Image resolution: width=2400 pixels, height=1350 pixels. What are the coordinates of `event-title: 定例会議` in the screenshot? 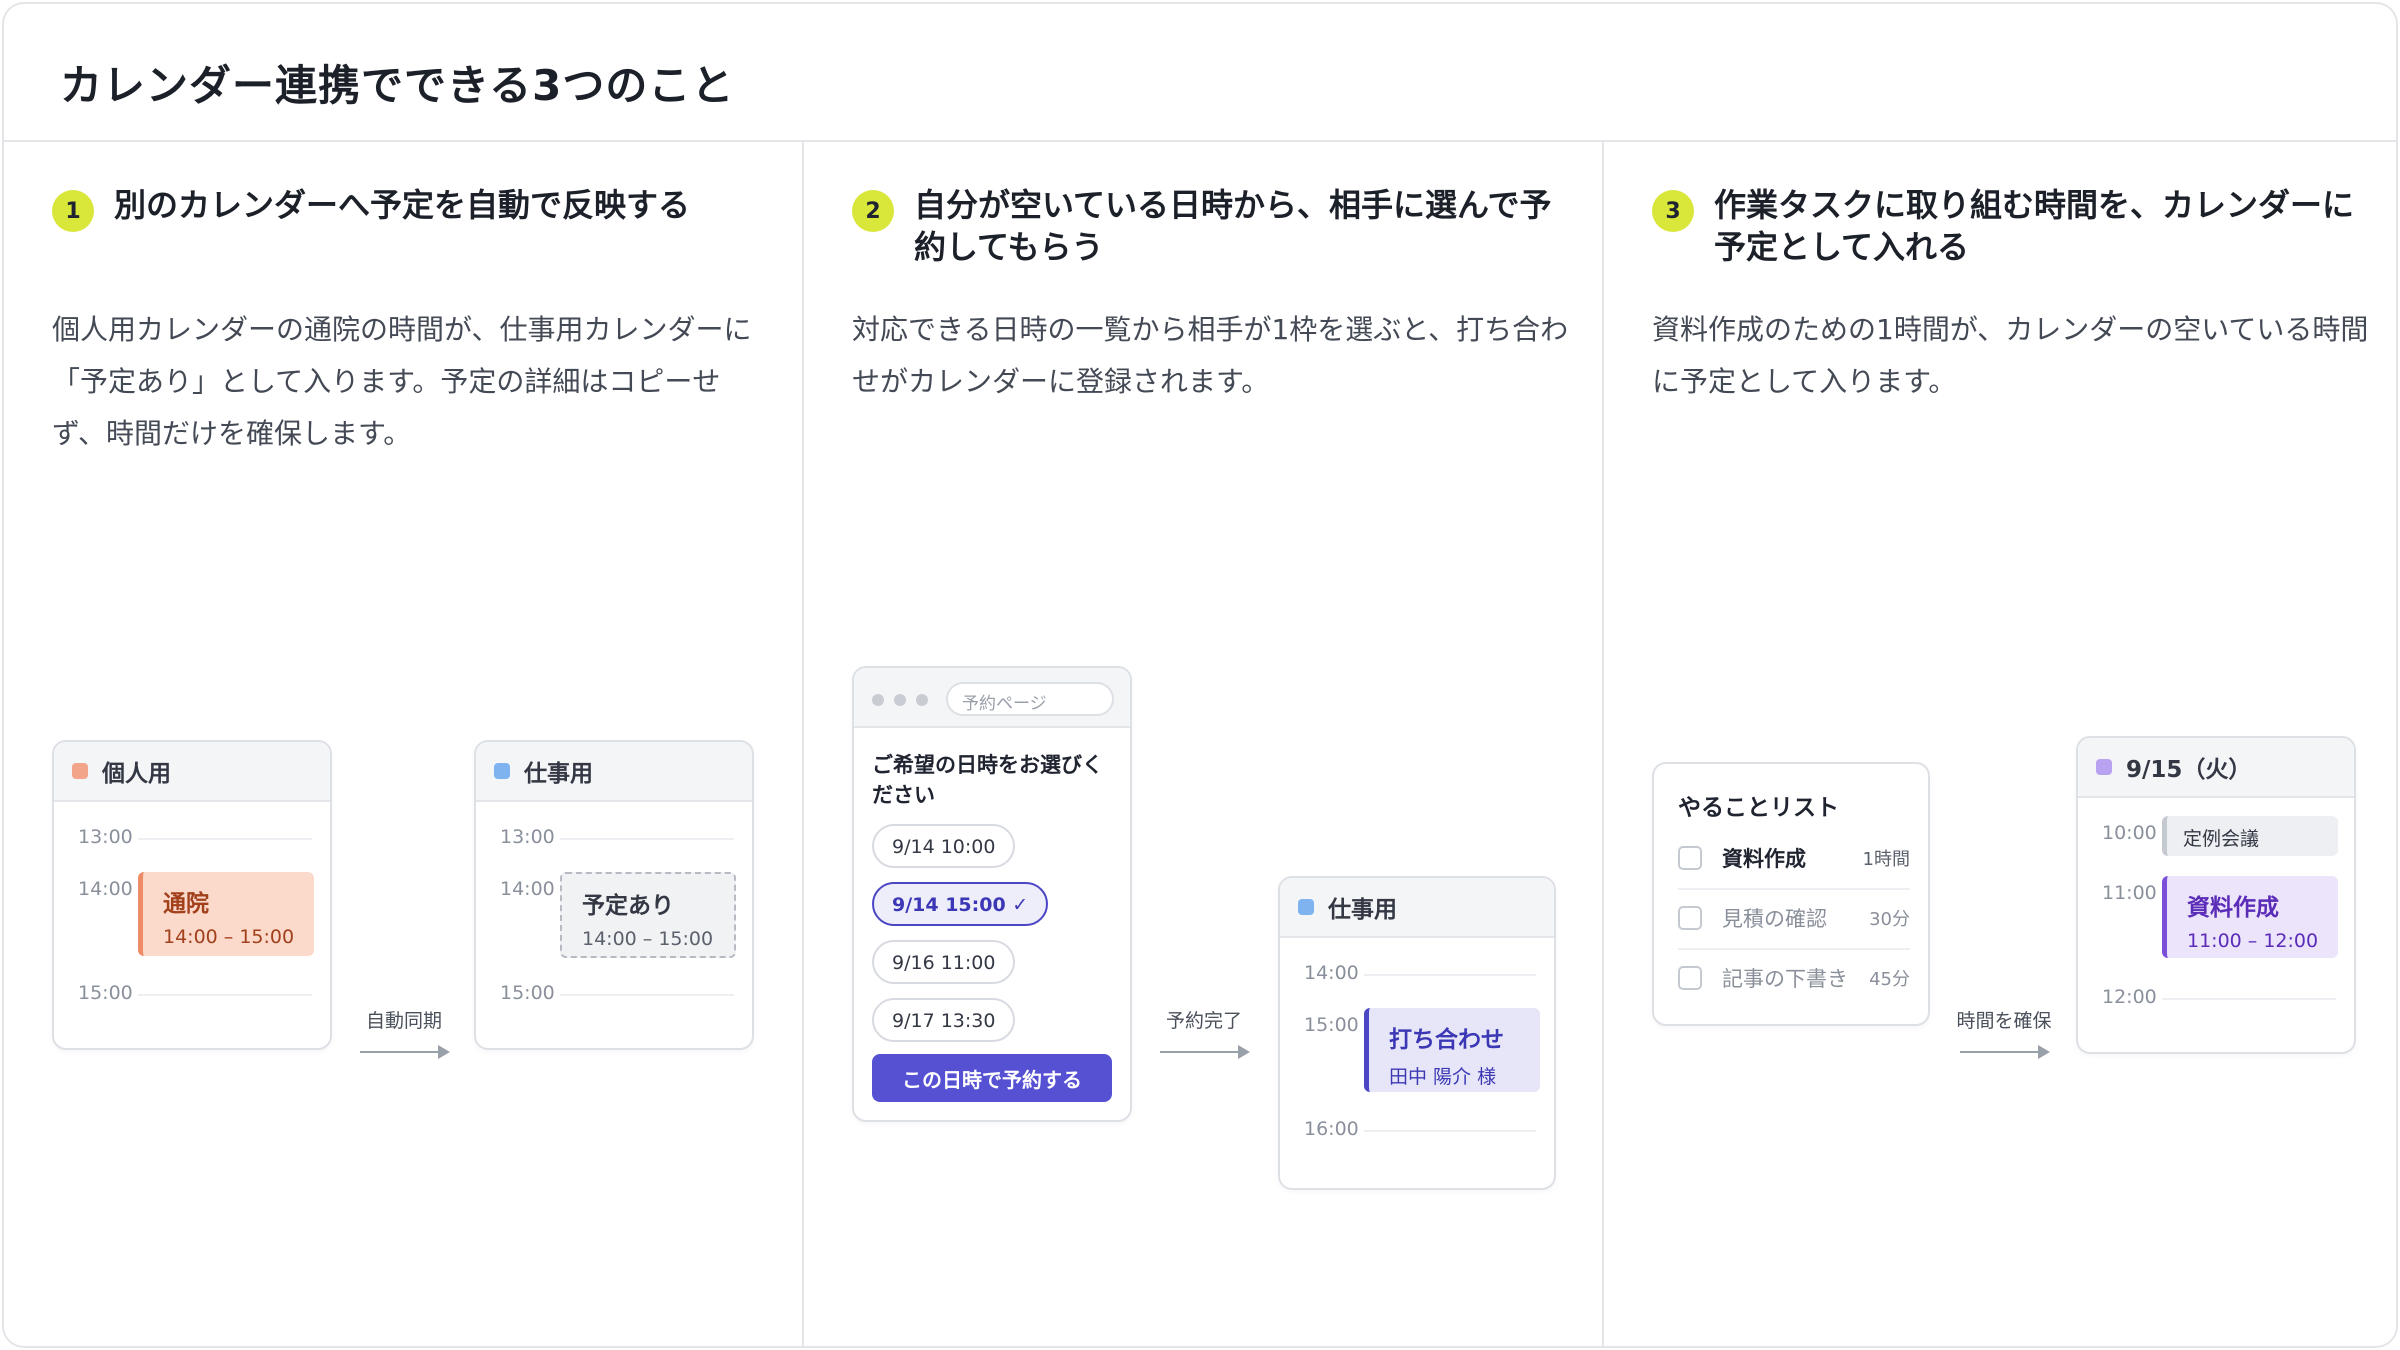 It's located at (2221, 839).